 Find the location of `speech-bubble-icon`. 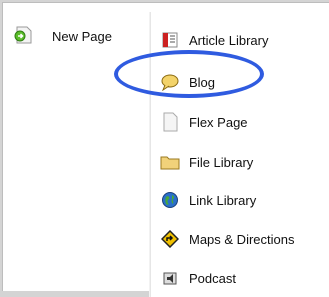

speech-bubble-icon is located at coordinates (170, 82).